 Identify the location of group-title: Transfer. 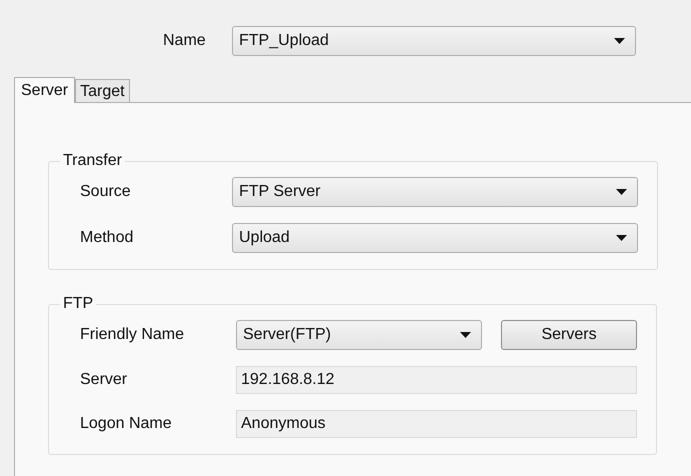
(92, 161).